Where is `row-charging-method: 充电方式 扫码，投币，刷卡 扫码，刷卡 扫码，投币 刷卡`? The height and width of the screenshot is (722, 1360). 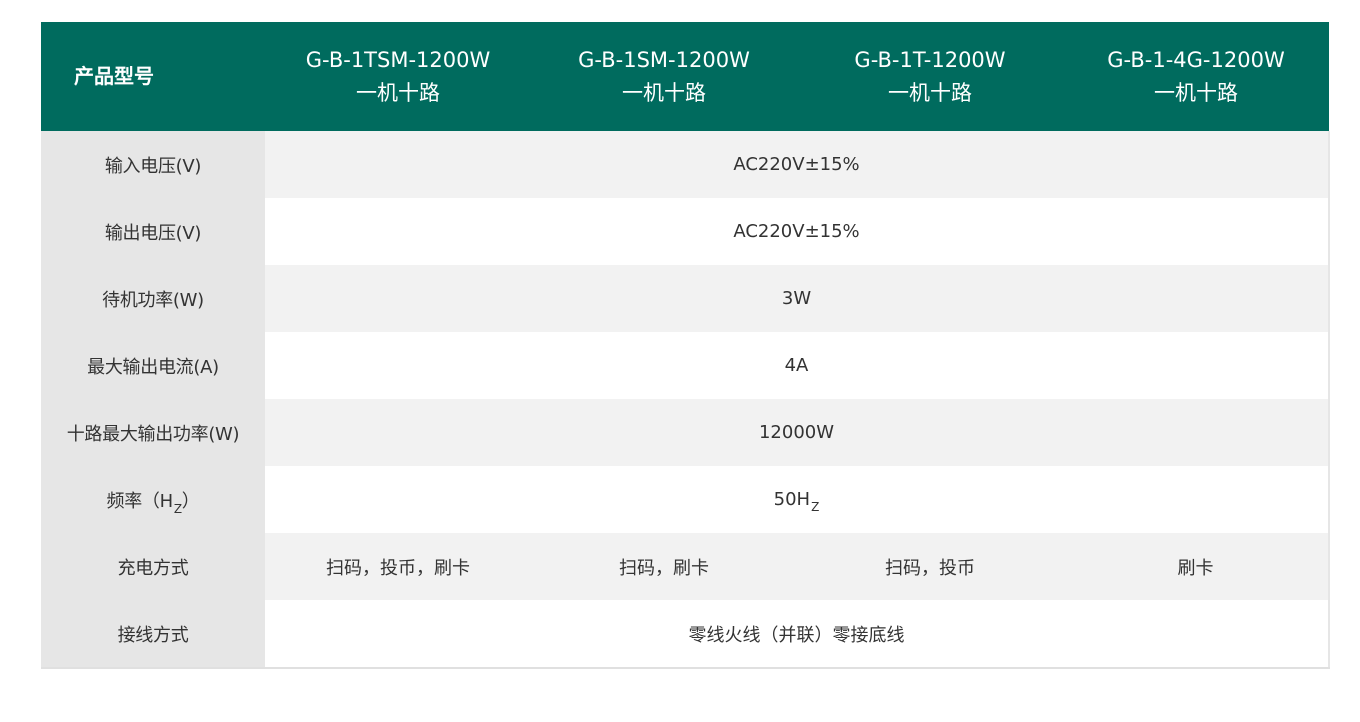
row-charging-method: 充电方式 扫码，投币，刷卡 扫码，刷卡 扫码，投币 刷卡 is located at coordinates (685, 566).